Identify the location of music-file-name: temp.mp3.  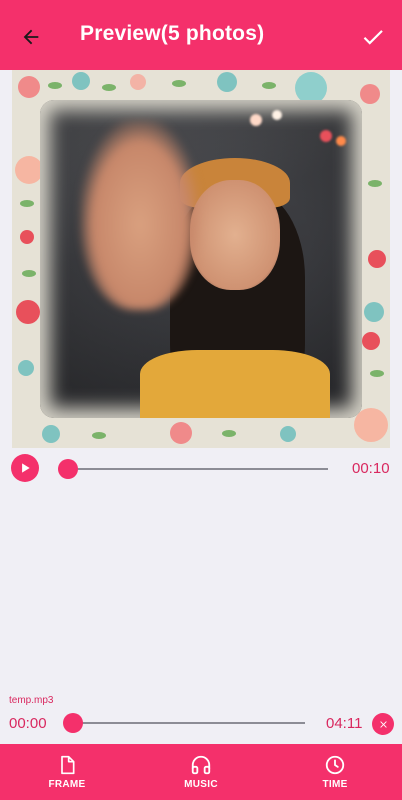
(31, 700).